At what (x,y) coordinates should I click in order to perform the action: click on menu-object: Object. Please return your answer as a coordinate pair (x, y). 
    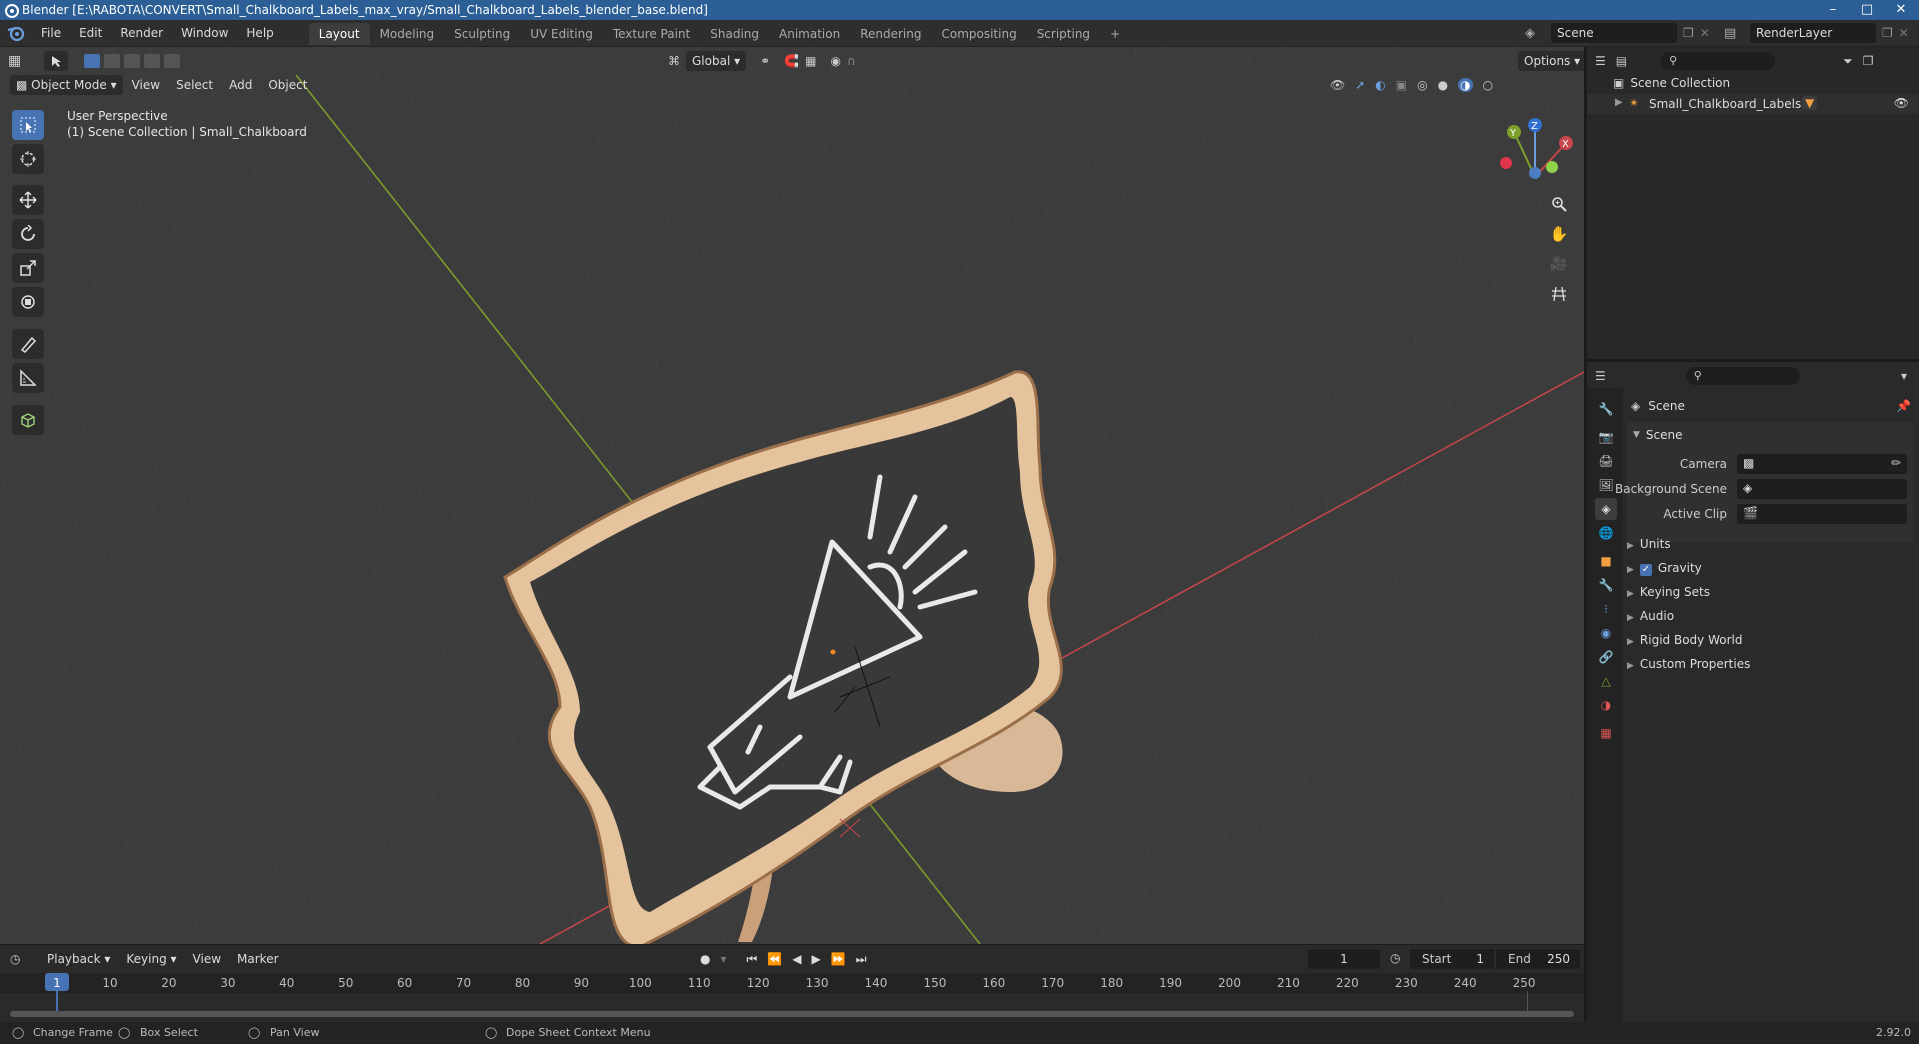
    Looking at the image, I should click on (287, 85).